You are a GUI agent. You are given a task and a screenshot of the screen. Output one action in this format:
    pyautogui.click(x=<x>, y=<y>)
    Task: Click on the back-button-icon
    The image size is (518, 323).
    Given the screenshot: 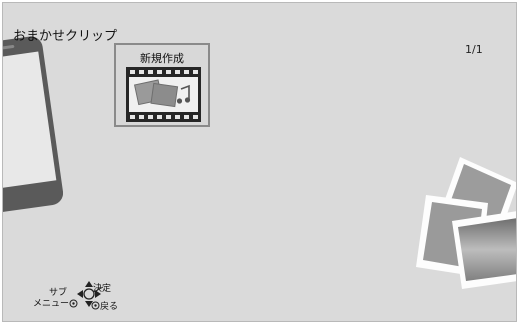 What is the action you would take?
    pyautogui.click(x=95, y=305)
    